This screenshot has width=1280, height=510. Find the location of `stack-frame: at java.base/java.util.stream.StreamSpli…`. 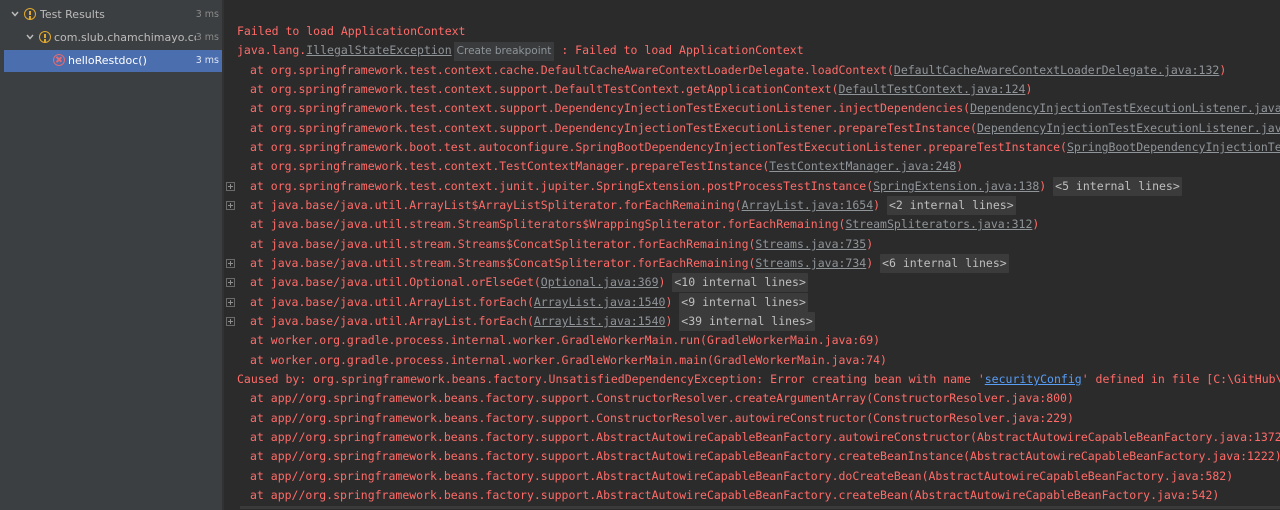

stack-frame: at java.base/java.util.stream.StreamSpli… is located at coordinates (645, 224).